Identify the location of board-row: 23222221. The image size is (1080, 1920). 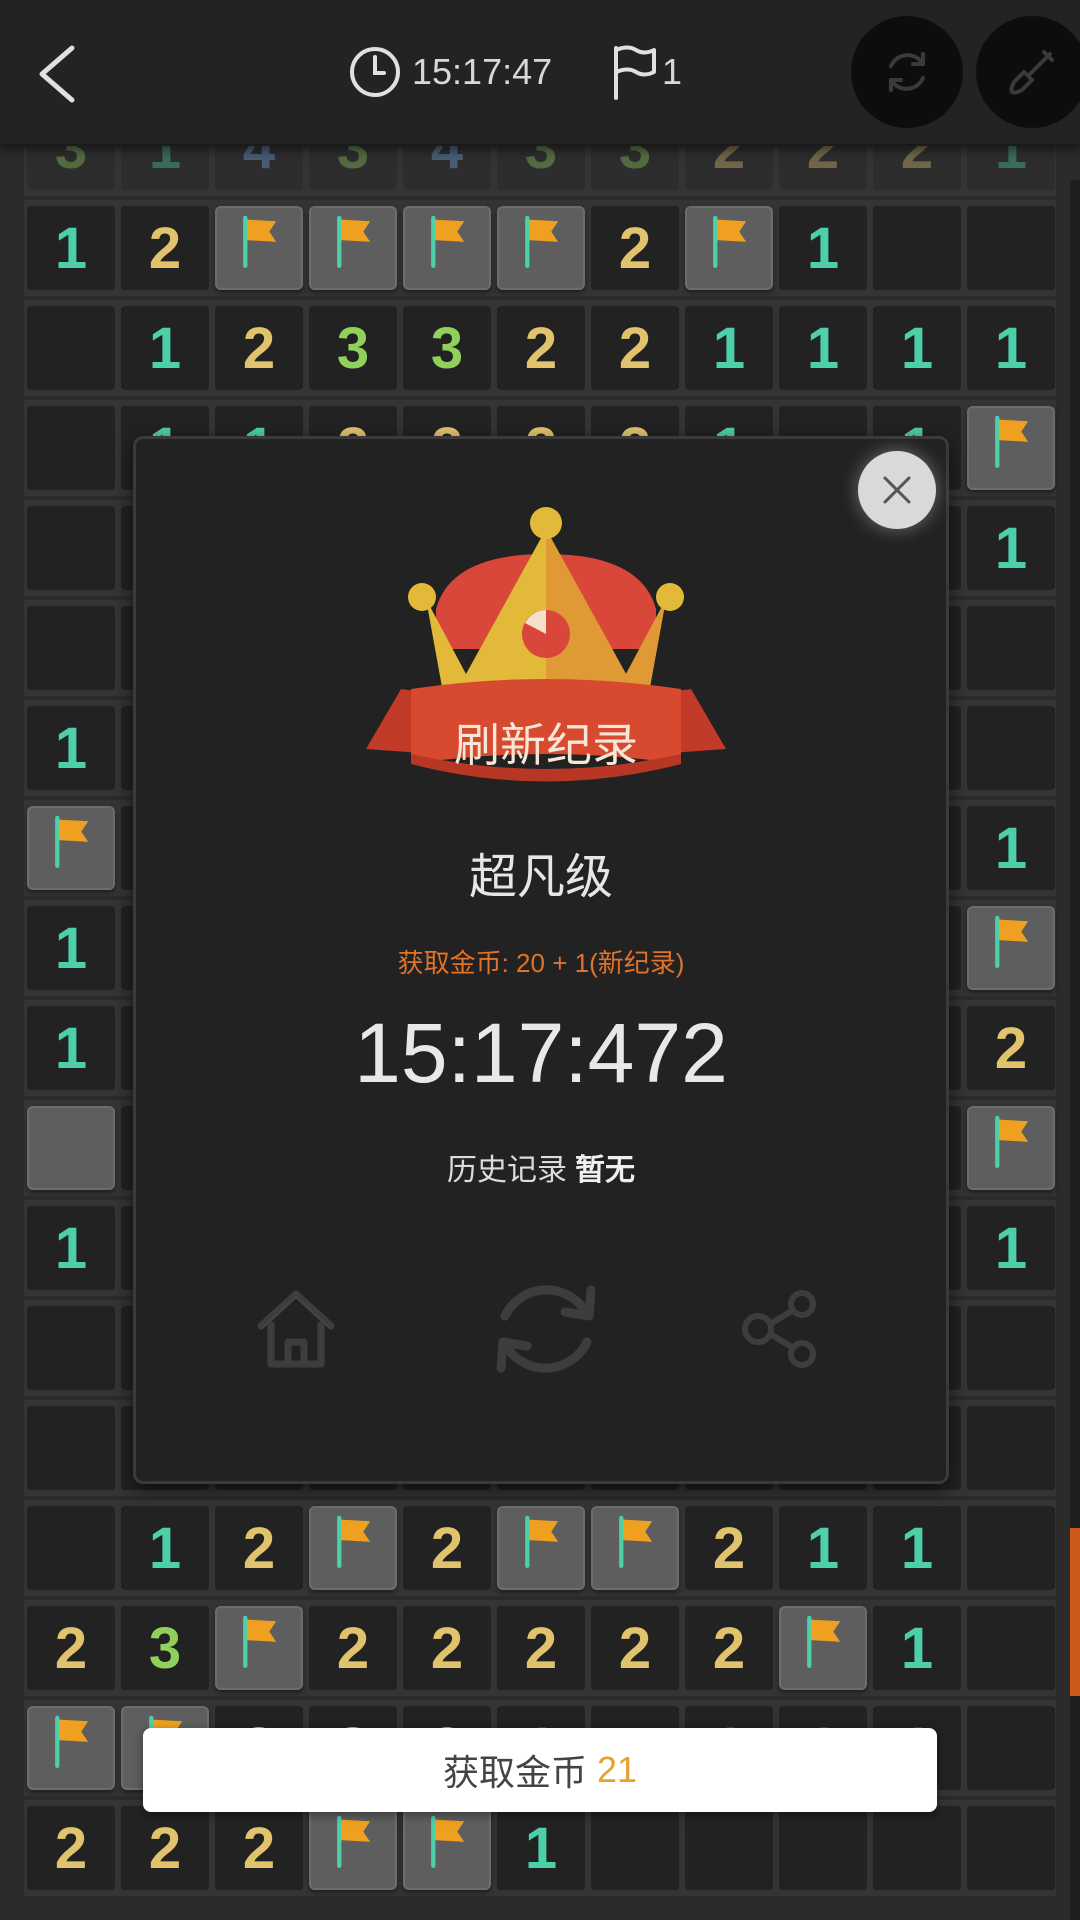
(540, 1650).